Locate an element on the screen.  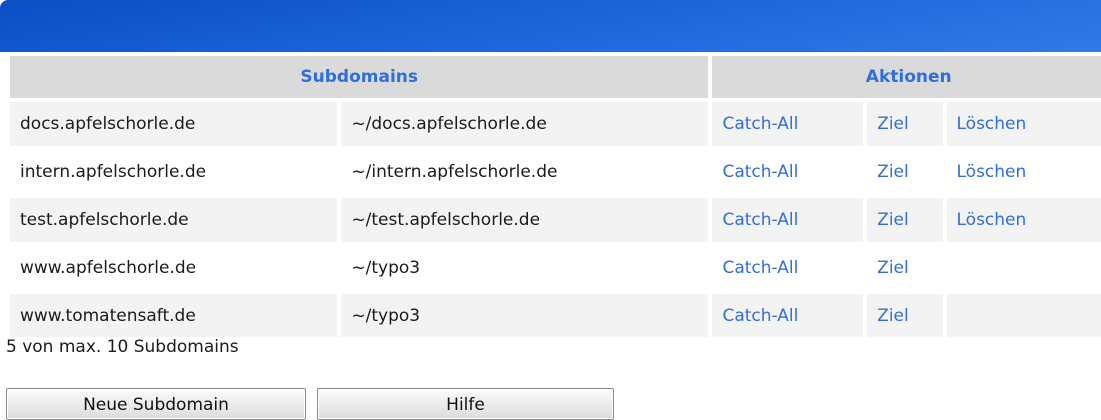
help-button: Hilfe is located at coordinates (465, 404).